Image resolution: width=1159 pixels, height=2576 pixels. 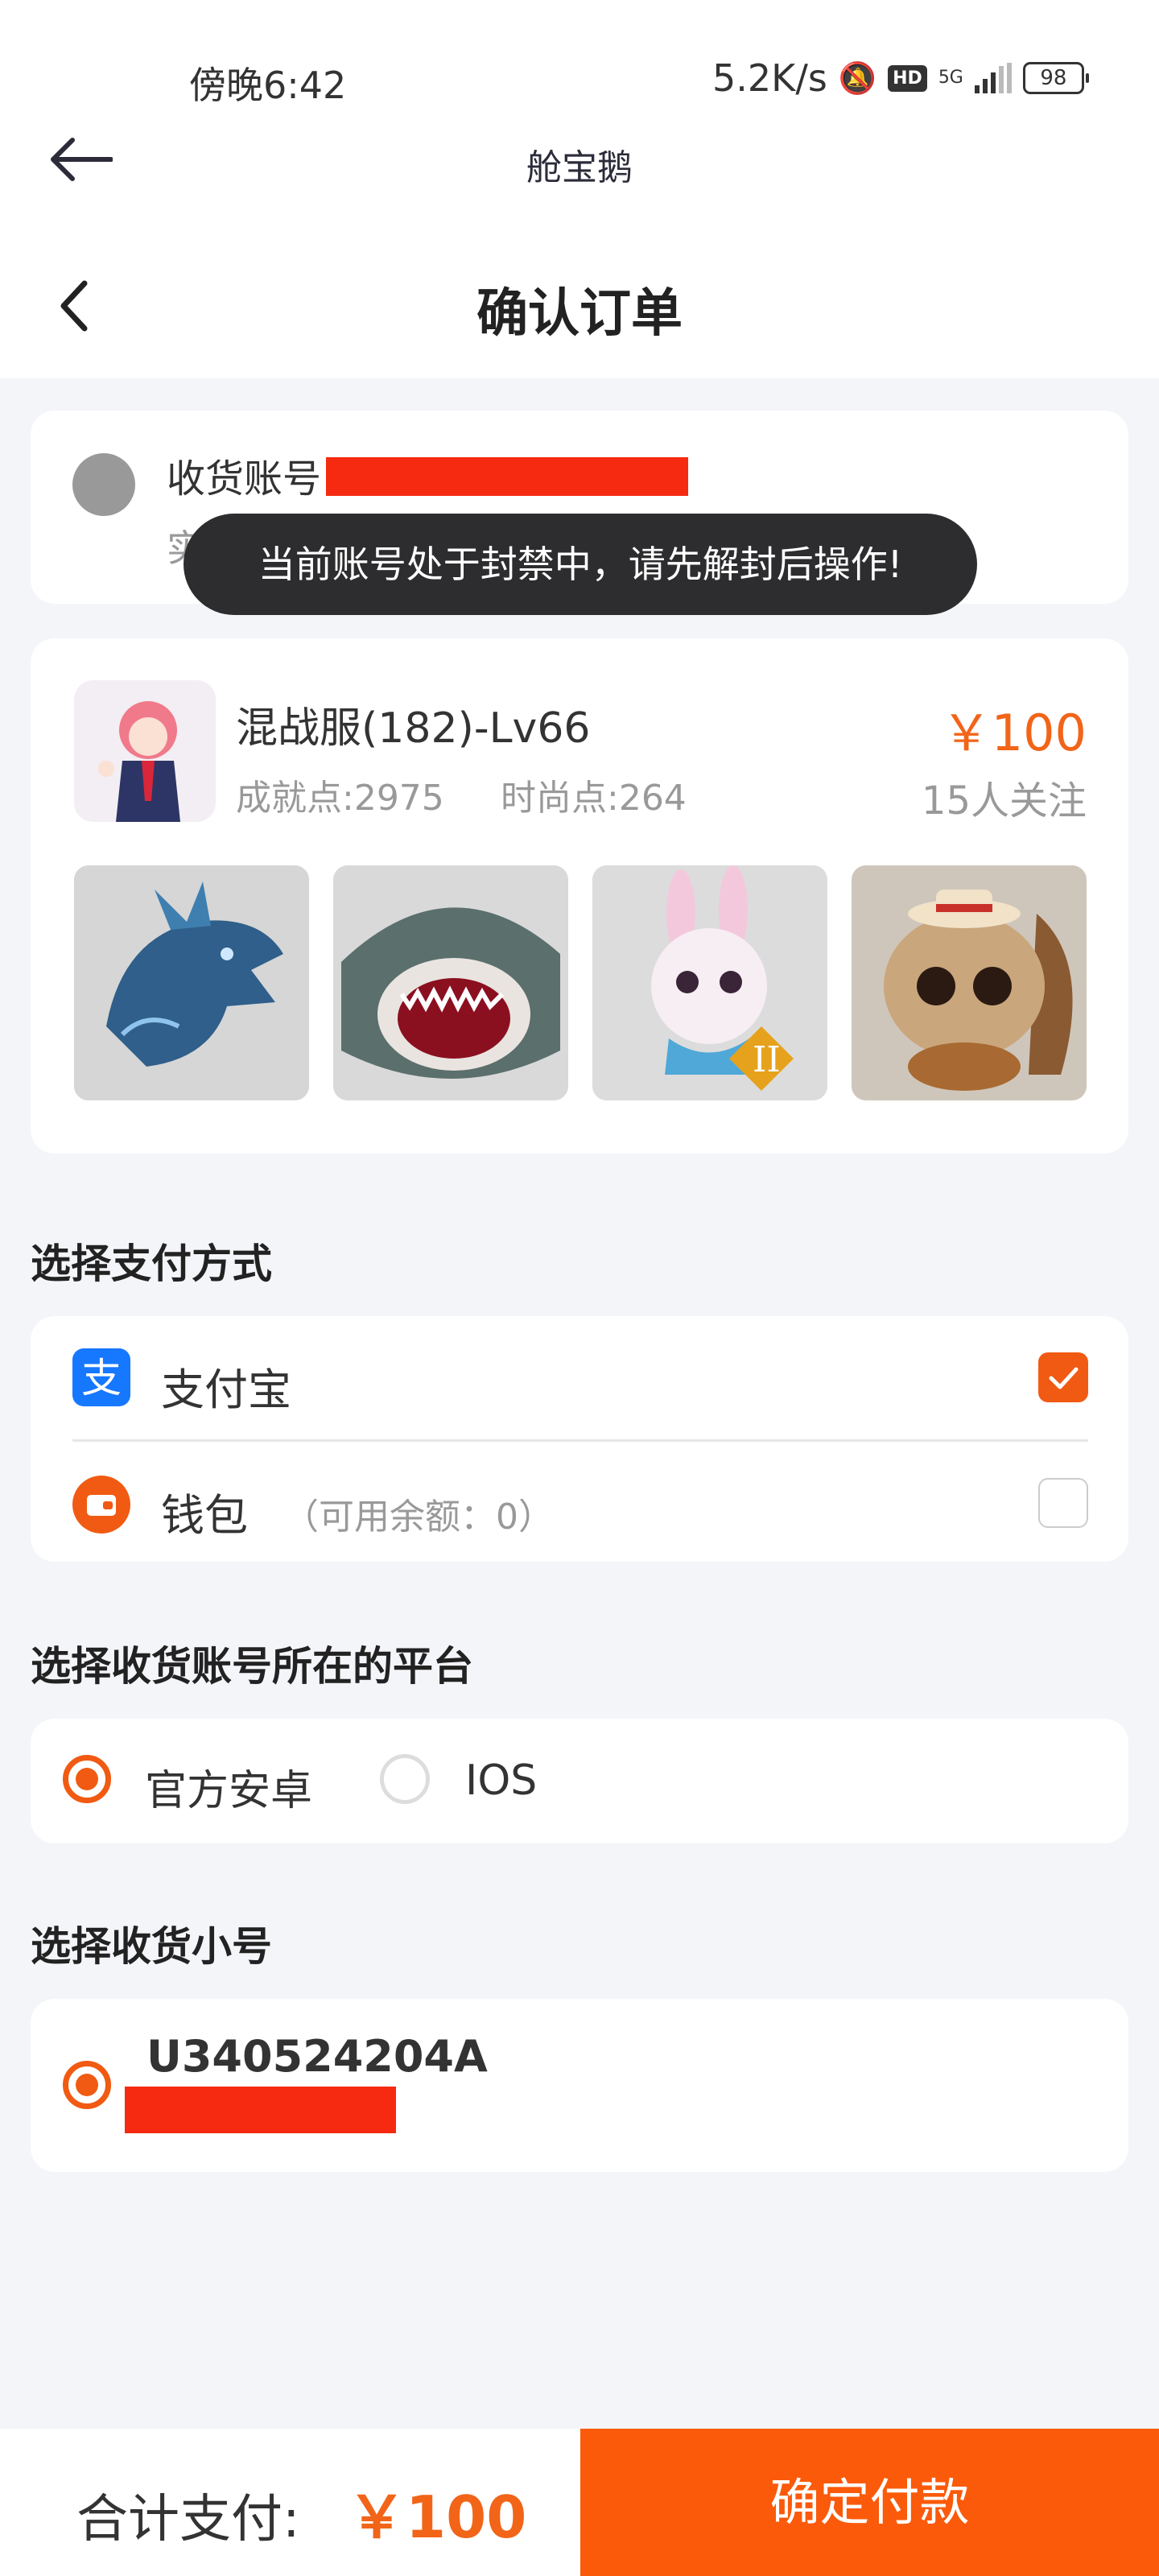 What do you see at coordinates (103, 484) in the screenshot?
I see `account-avatar` at bounding box center [103, 484].